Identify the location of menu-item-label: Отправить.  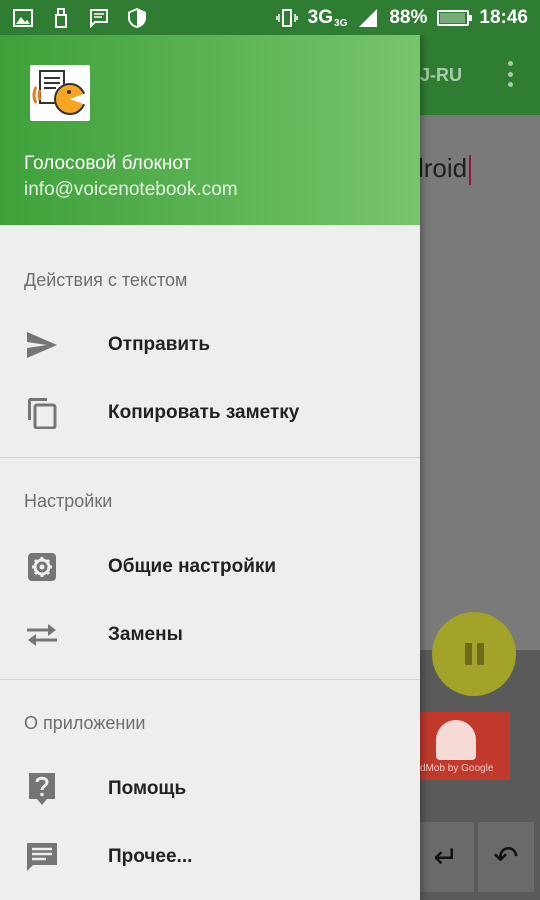
(159, 344).